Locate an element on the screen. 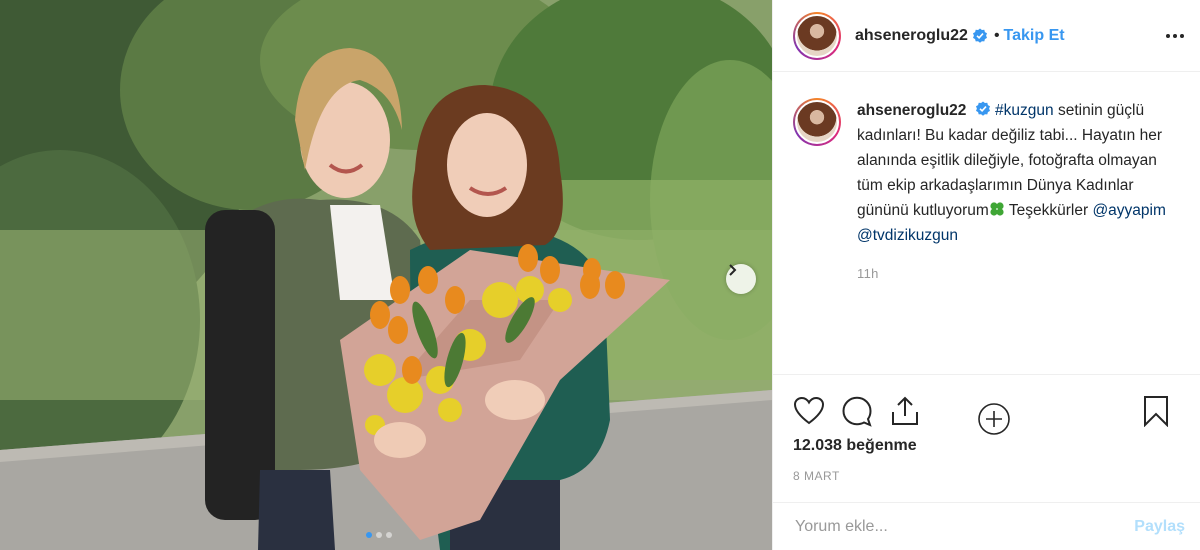  carousel-dots is located at coordinates (379, 535).